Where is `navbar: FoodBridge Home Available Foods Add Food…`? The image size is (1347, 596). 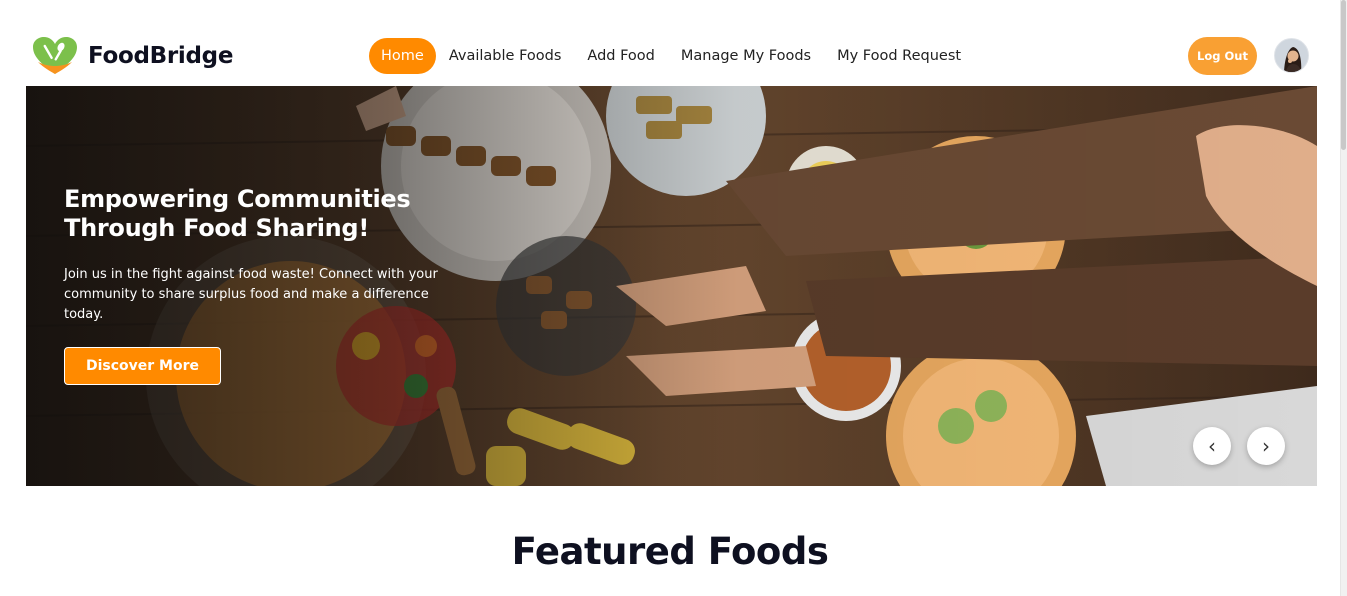
navbar: FoodBridge Home Available Foods Add Food… is located at coordinates (670, 43).